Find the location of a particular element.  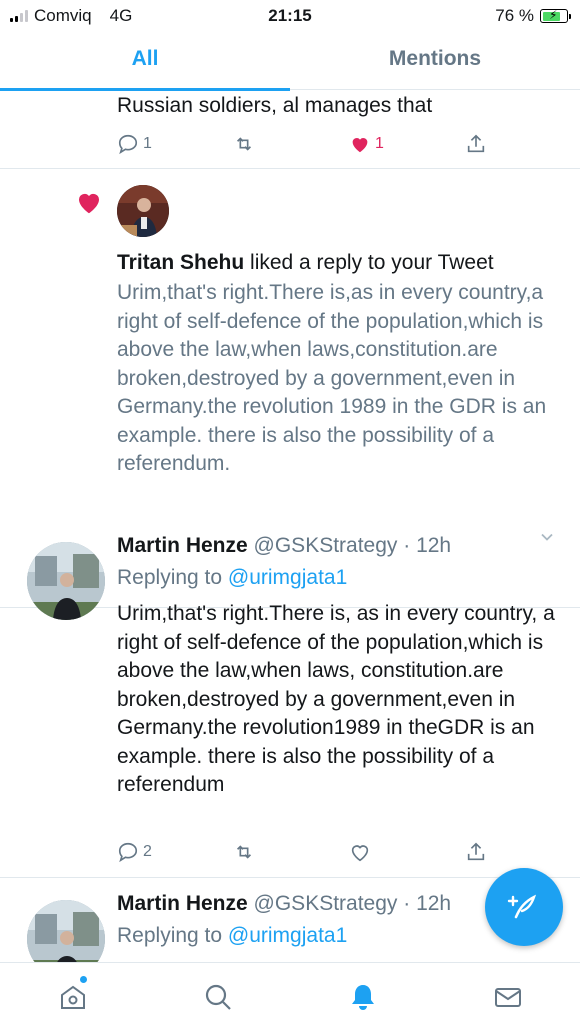

status-right: 76 % ⚡ is located at coordinates (533, 16).